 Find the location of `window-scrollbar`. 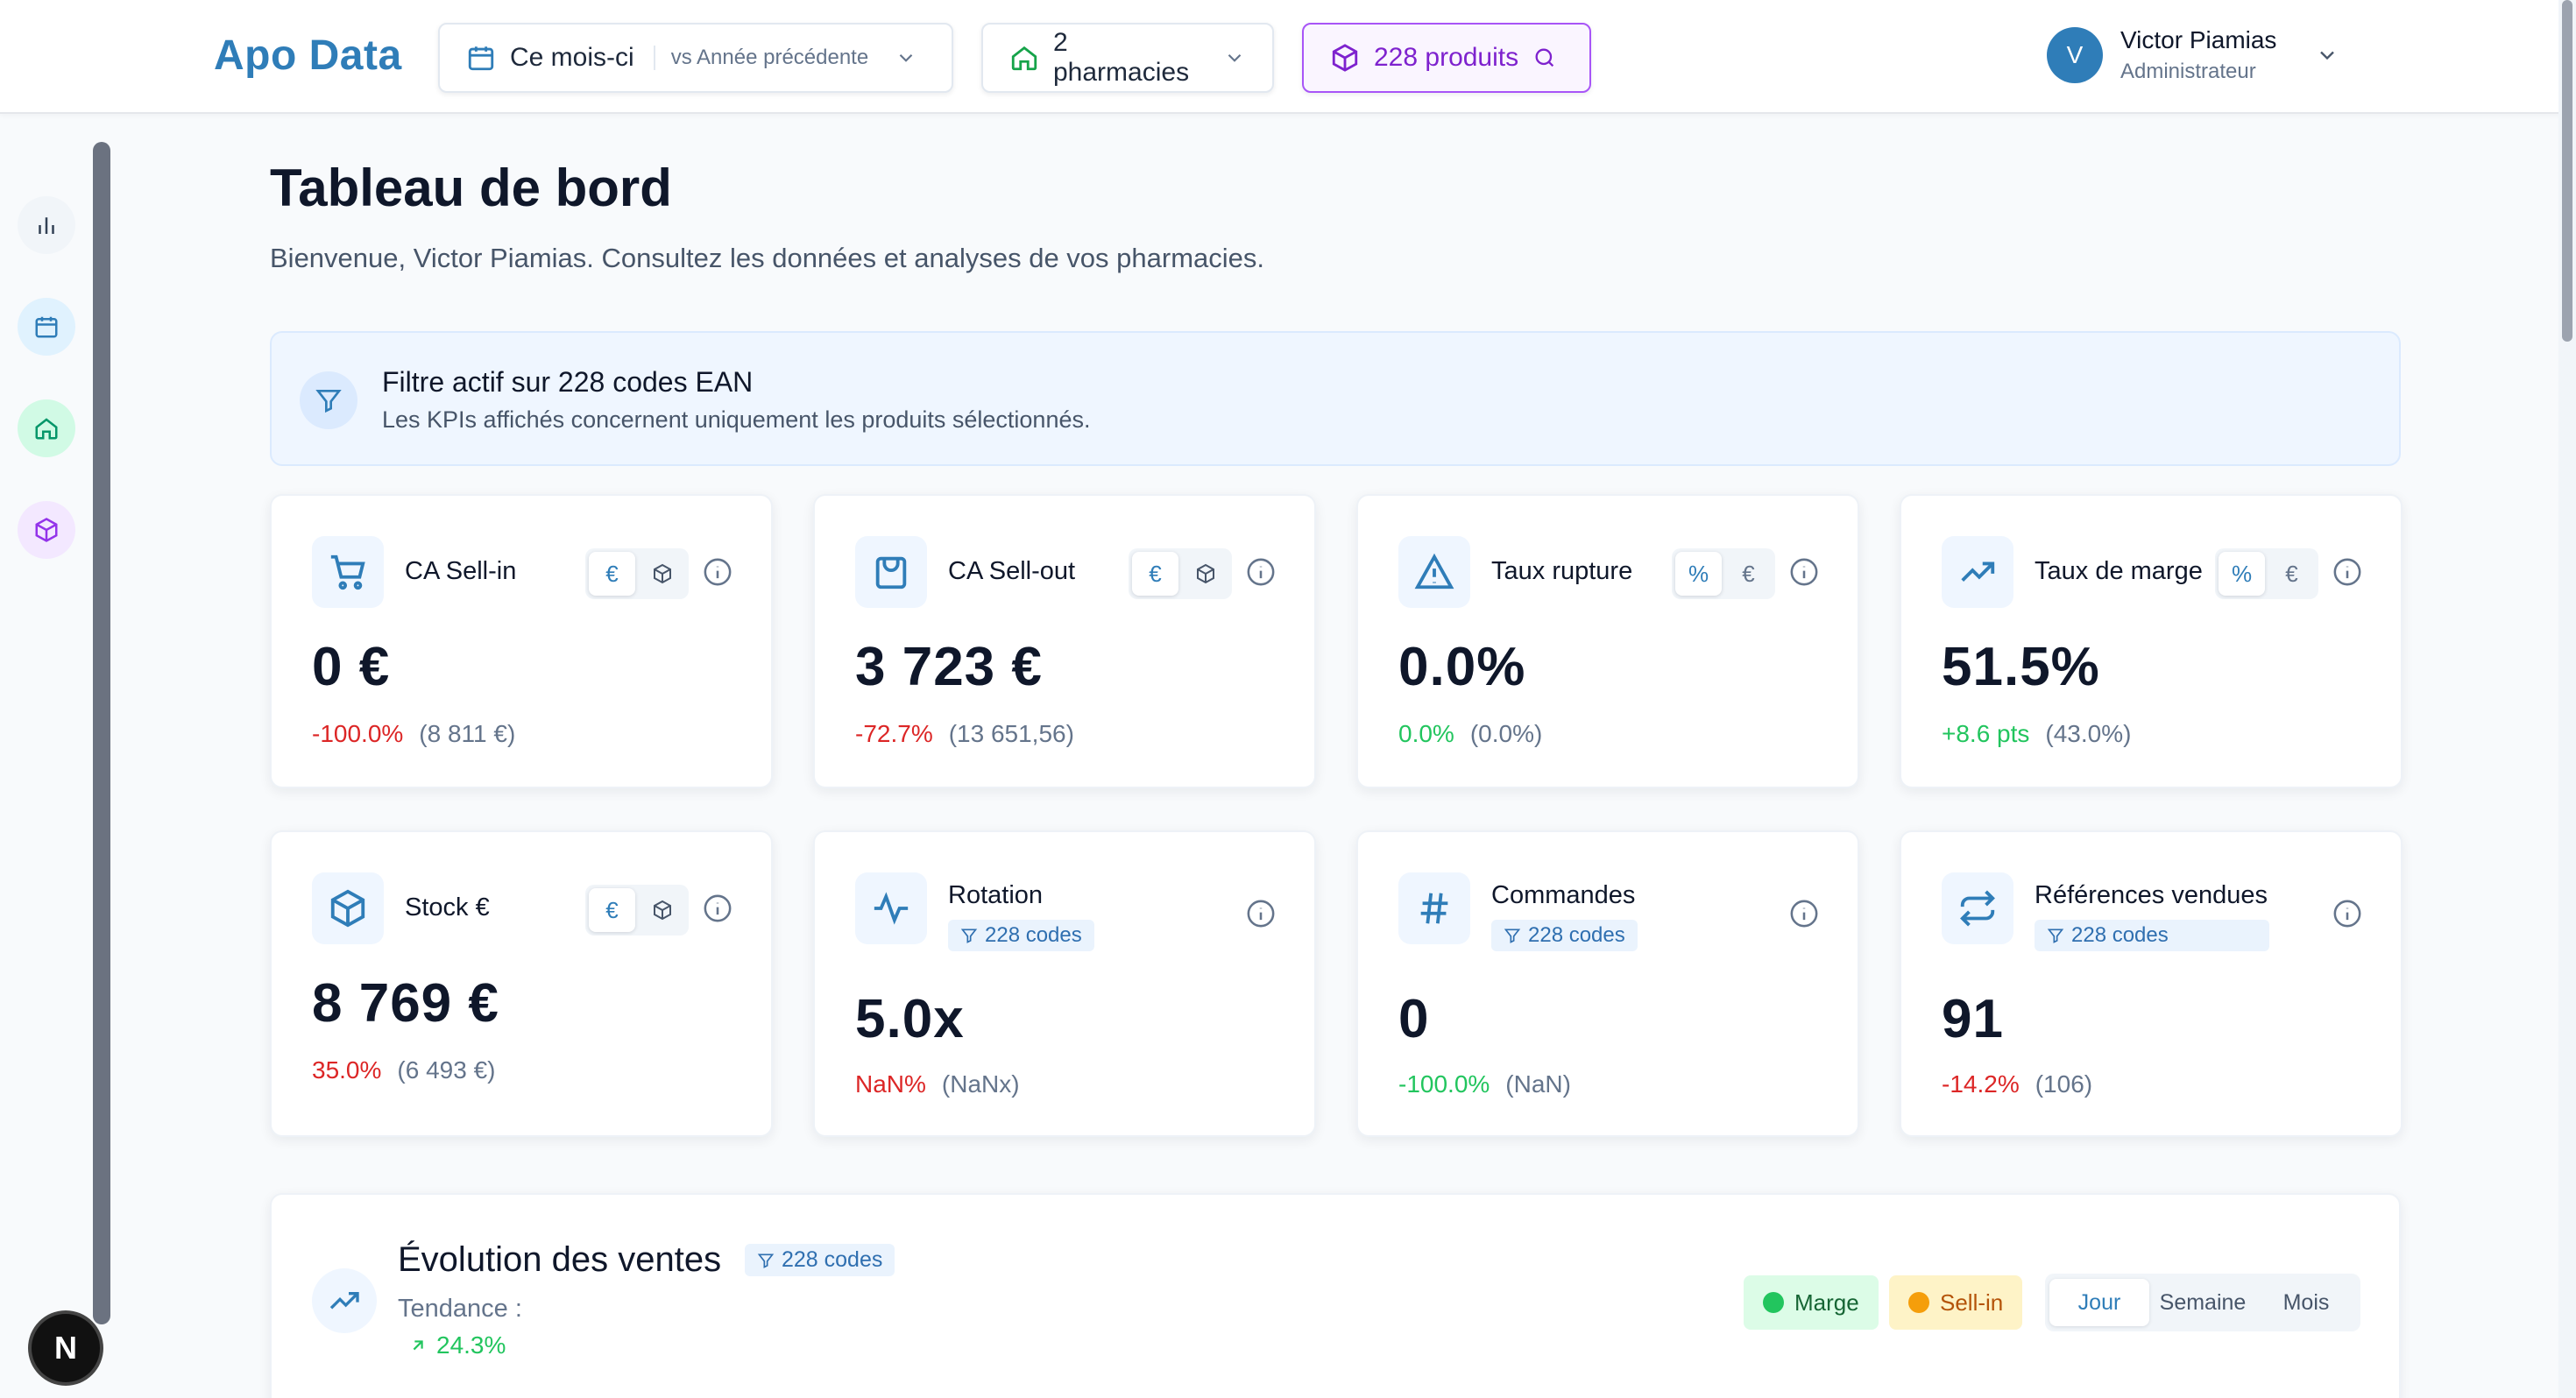

window-scrollbar is located at coordinates (2567, 699).